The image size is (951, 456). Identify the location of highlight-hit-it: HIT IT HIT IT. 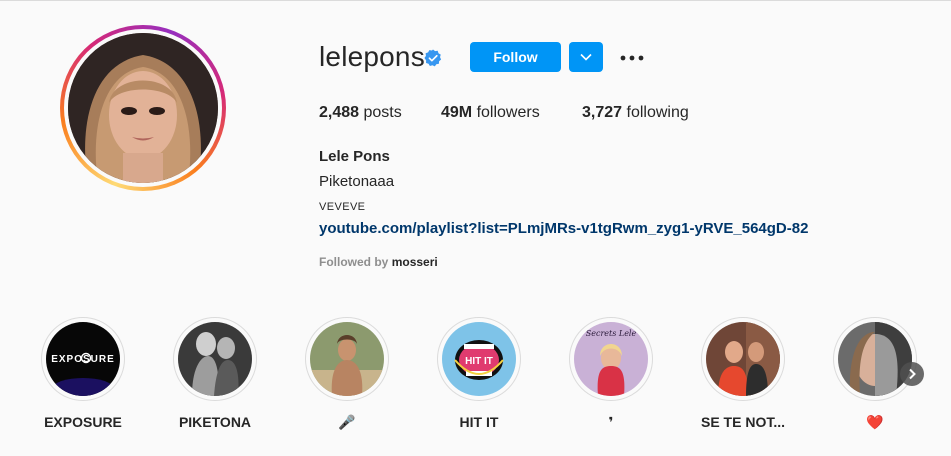
(479, 373).